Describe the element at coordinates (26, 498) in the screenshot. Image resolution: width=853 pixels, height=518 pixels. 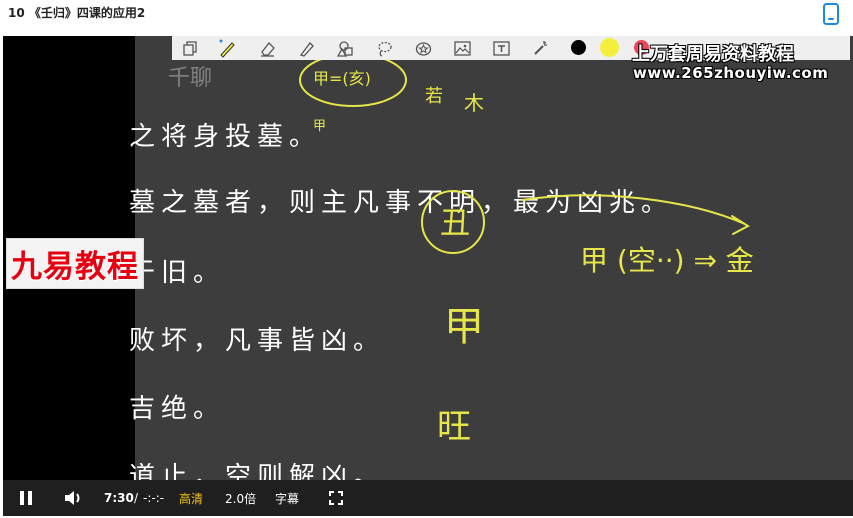
I see `pause-icon` at that location.